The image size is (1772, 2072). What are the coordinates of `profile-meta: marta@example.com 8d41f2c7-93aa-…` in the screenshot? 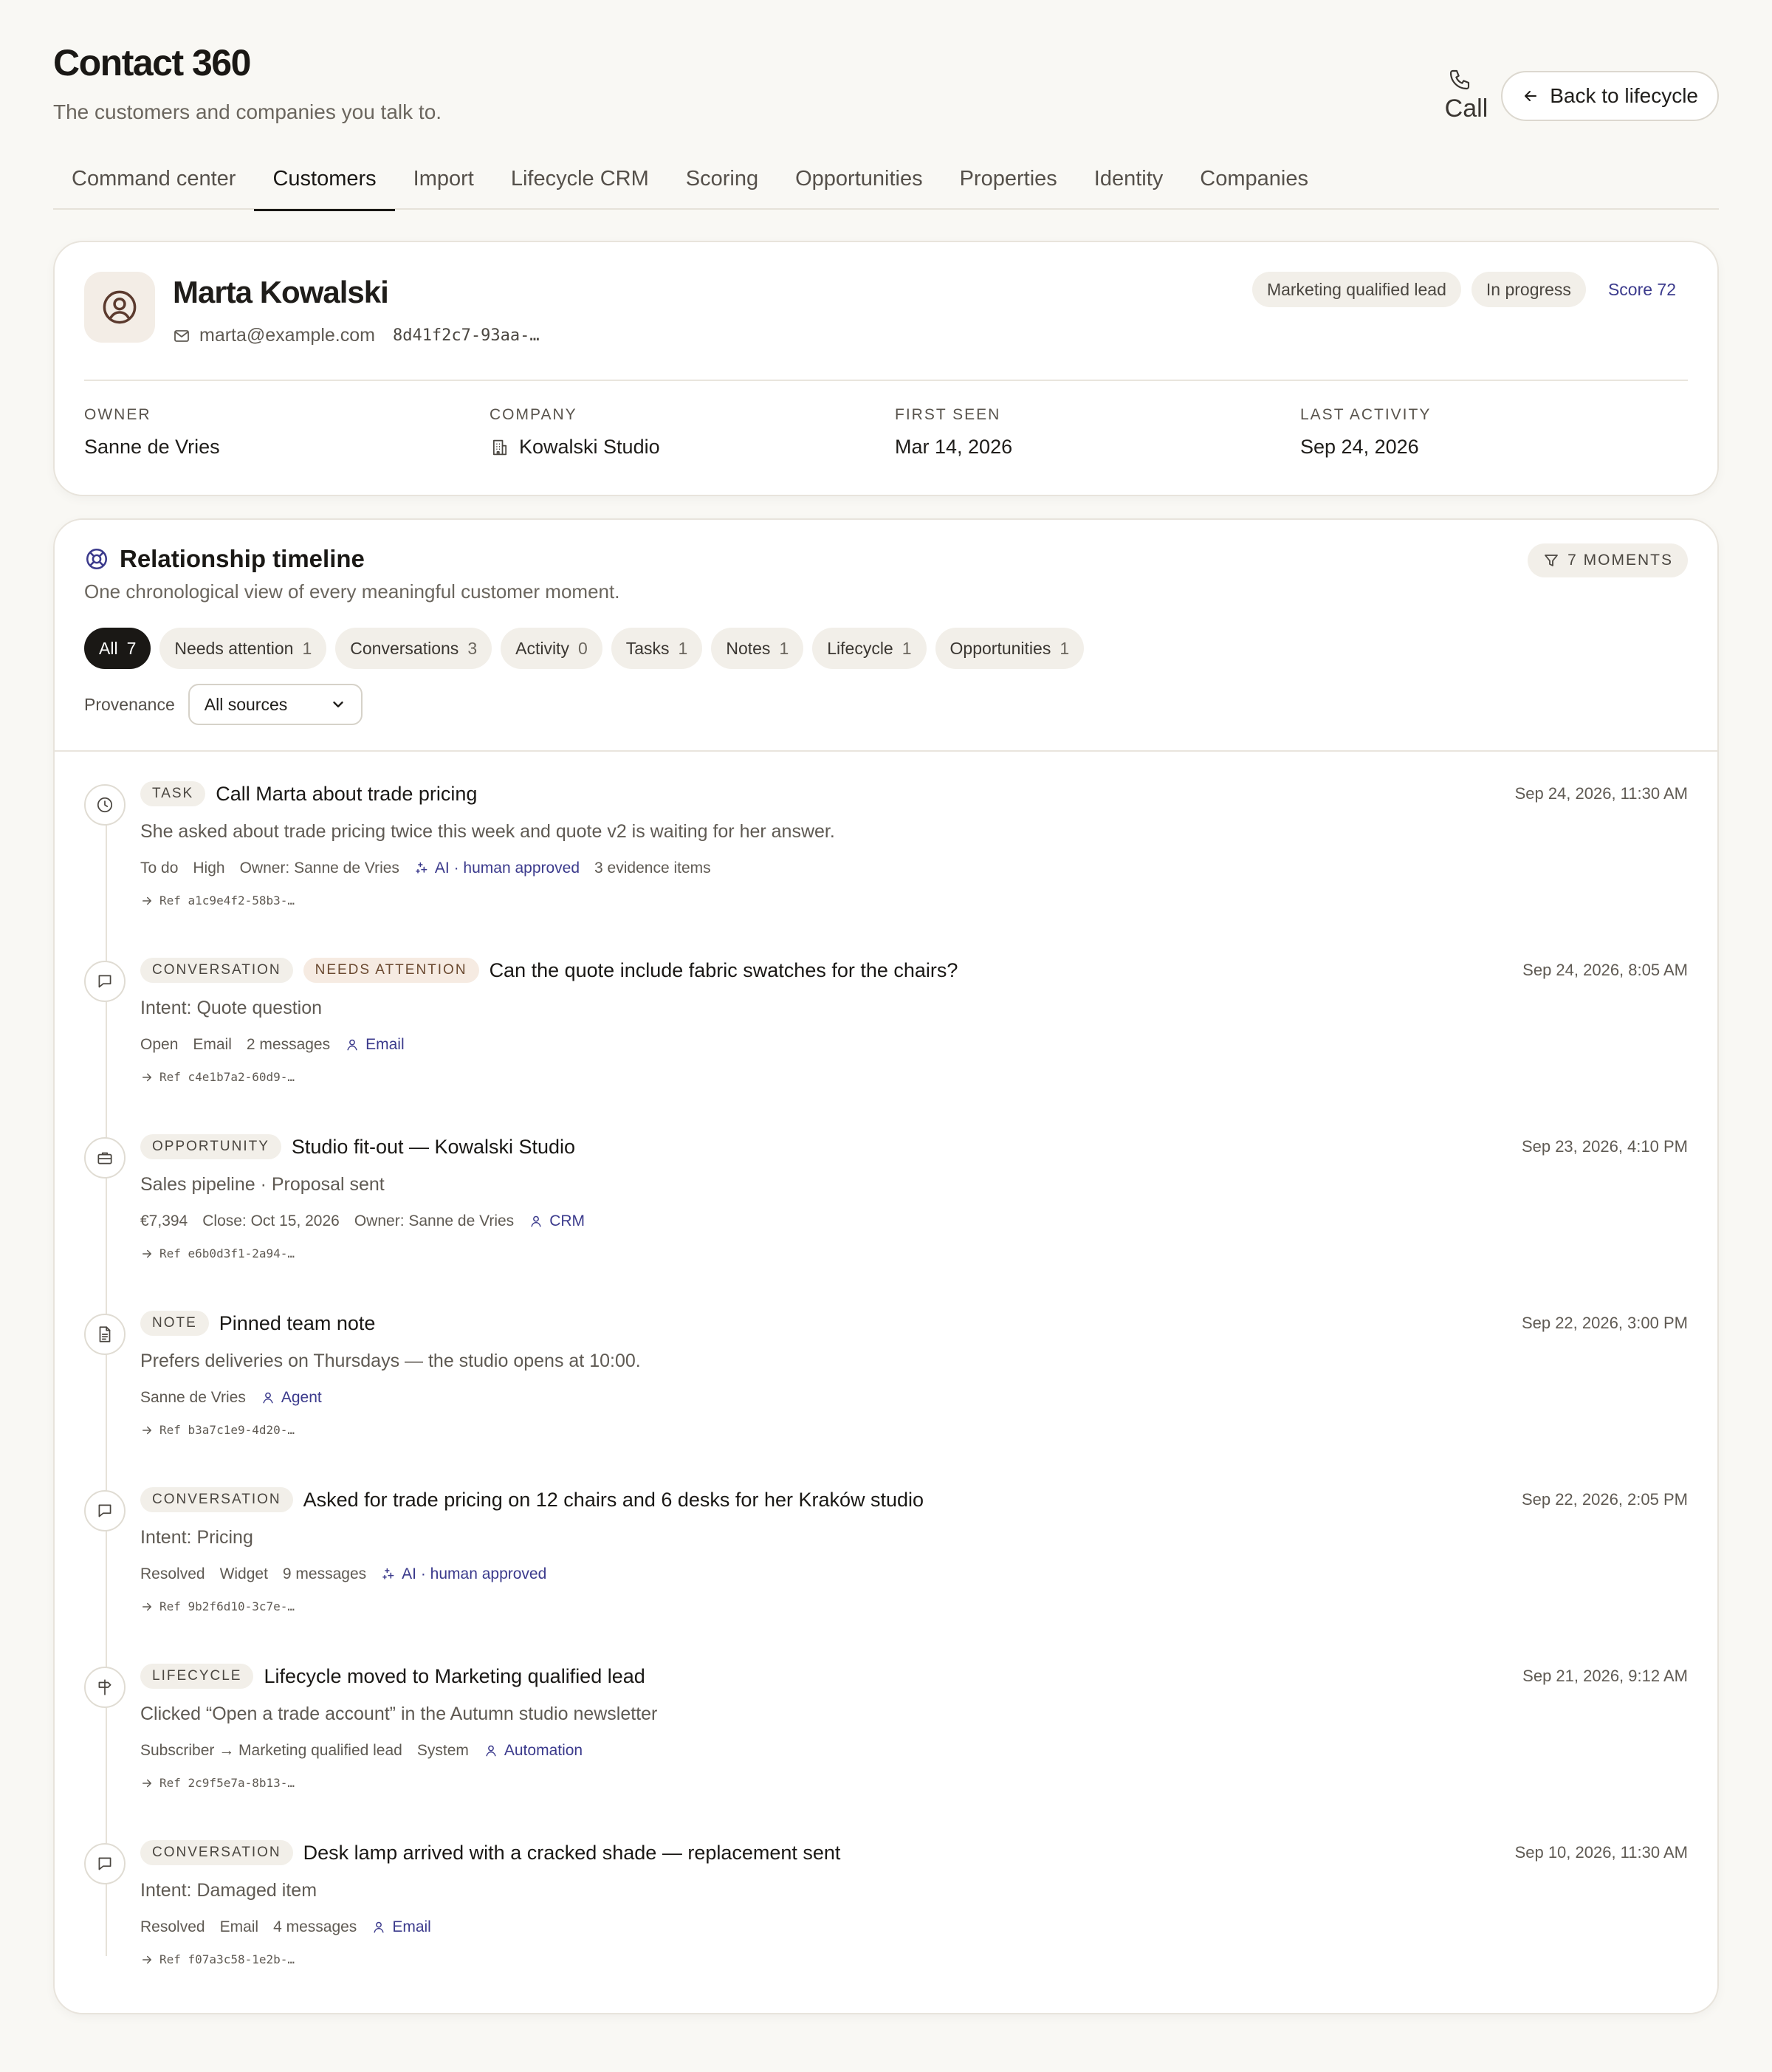 It's located at (356, 336).